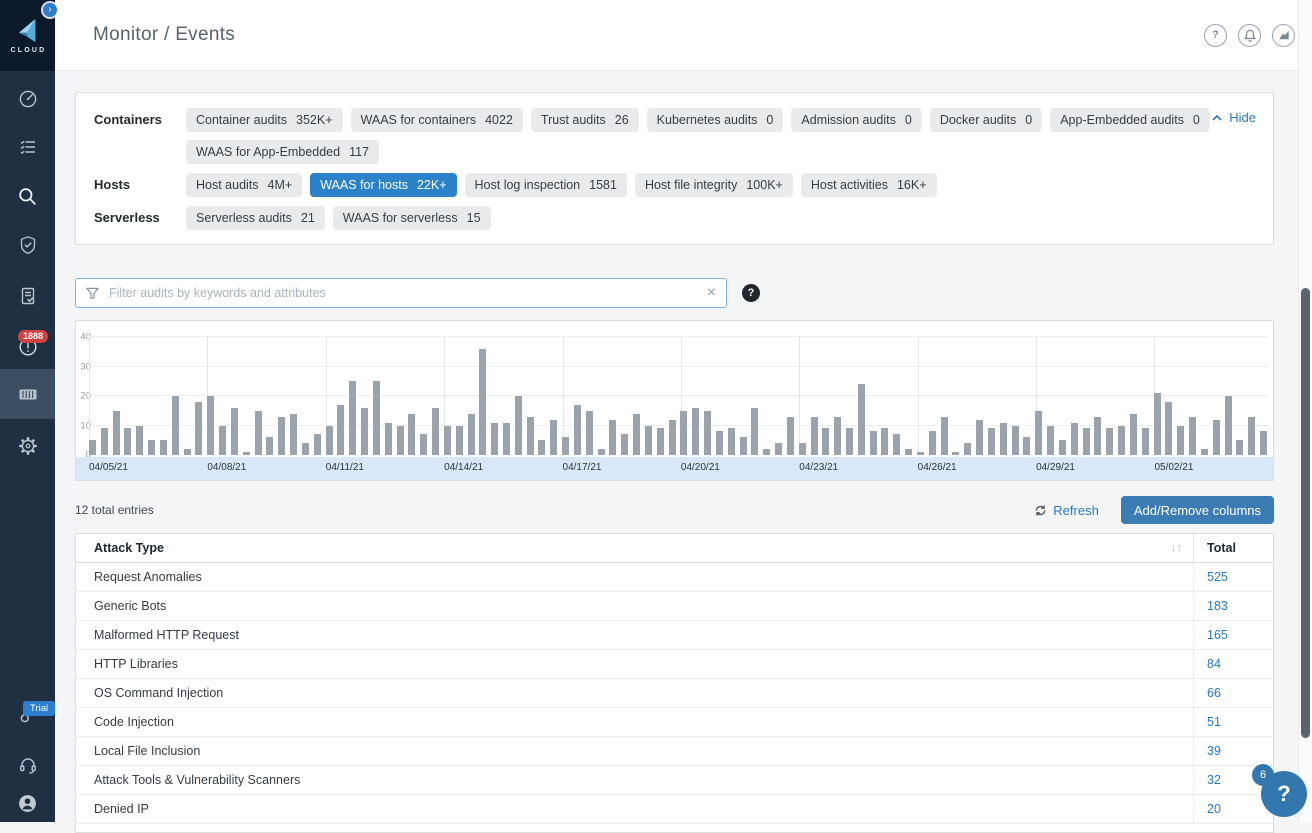  Describe the element at coordinates (674, 693) in the screenshot. I see `table-row: OS Command Injection66` at that location.